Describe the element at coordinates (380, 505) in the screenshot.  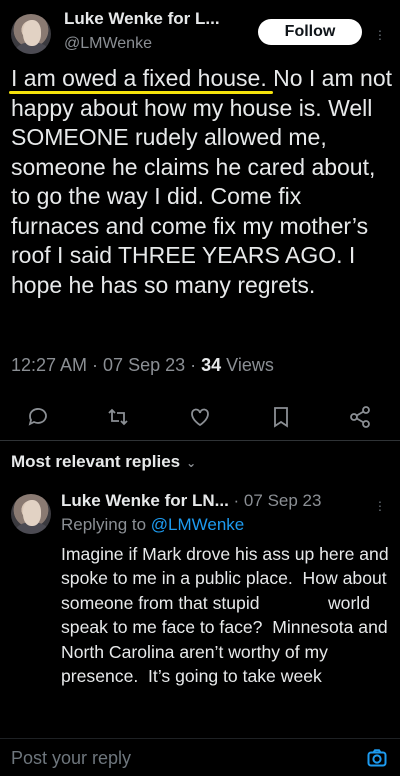
I see `reply-more-options-icon: · · ·` at that location.